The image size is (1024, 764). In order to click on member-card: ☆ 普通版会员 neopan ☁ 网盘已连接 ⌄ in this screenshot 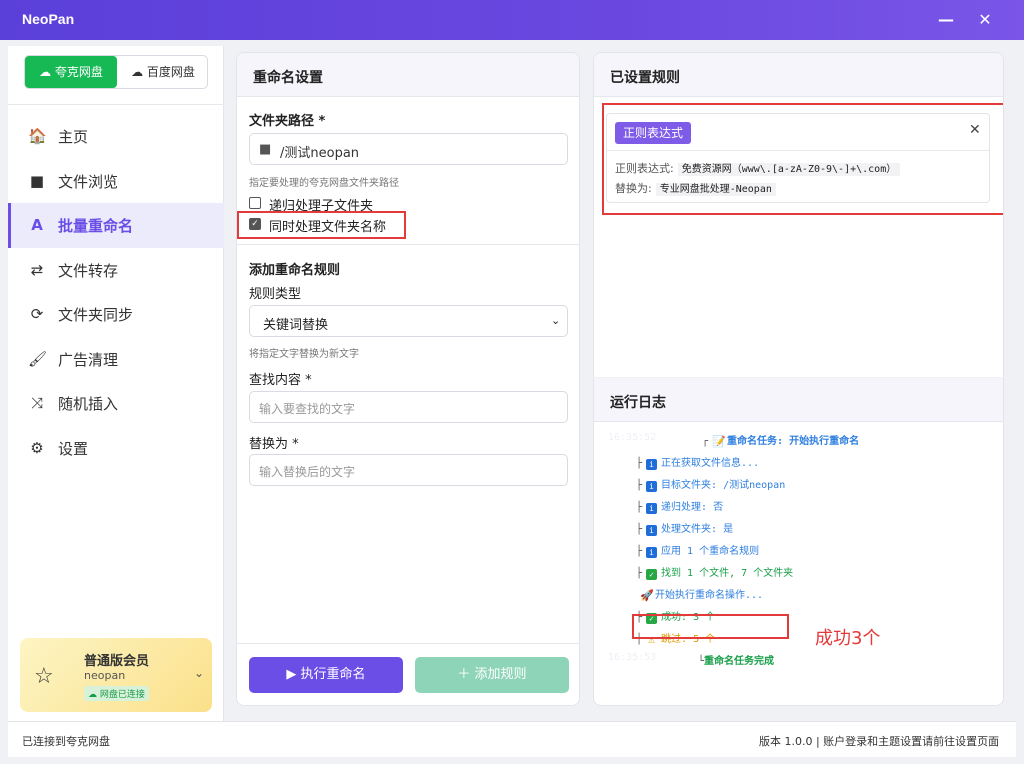, I will do `click(116, 675)`.